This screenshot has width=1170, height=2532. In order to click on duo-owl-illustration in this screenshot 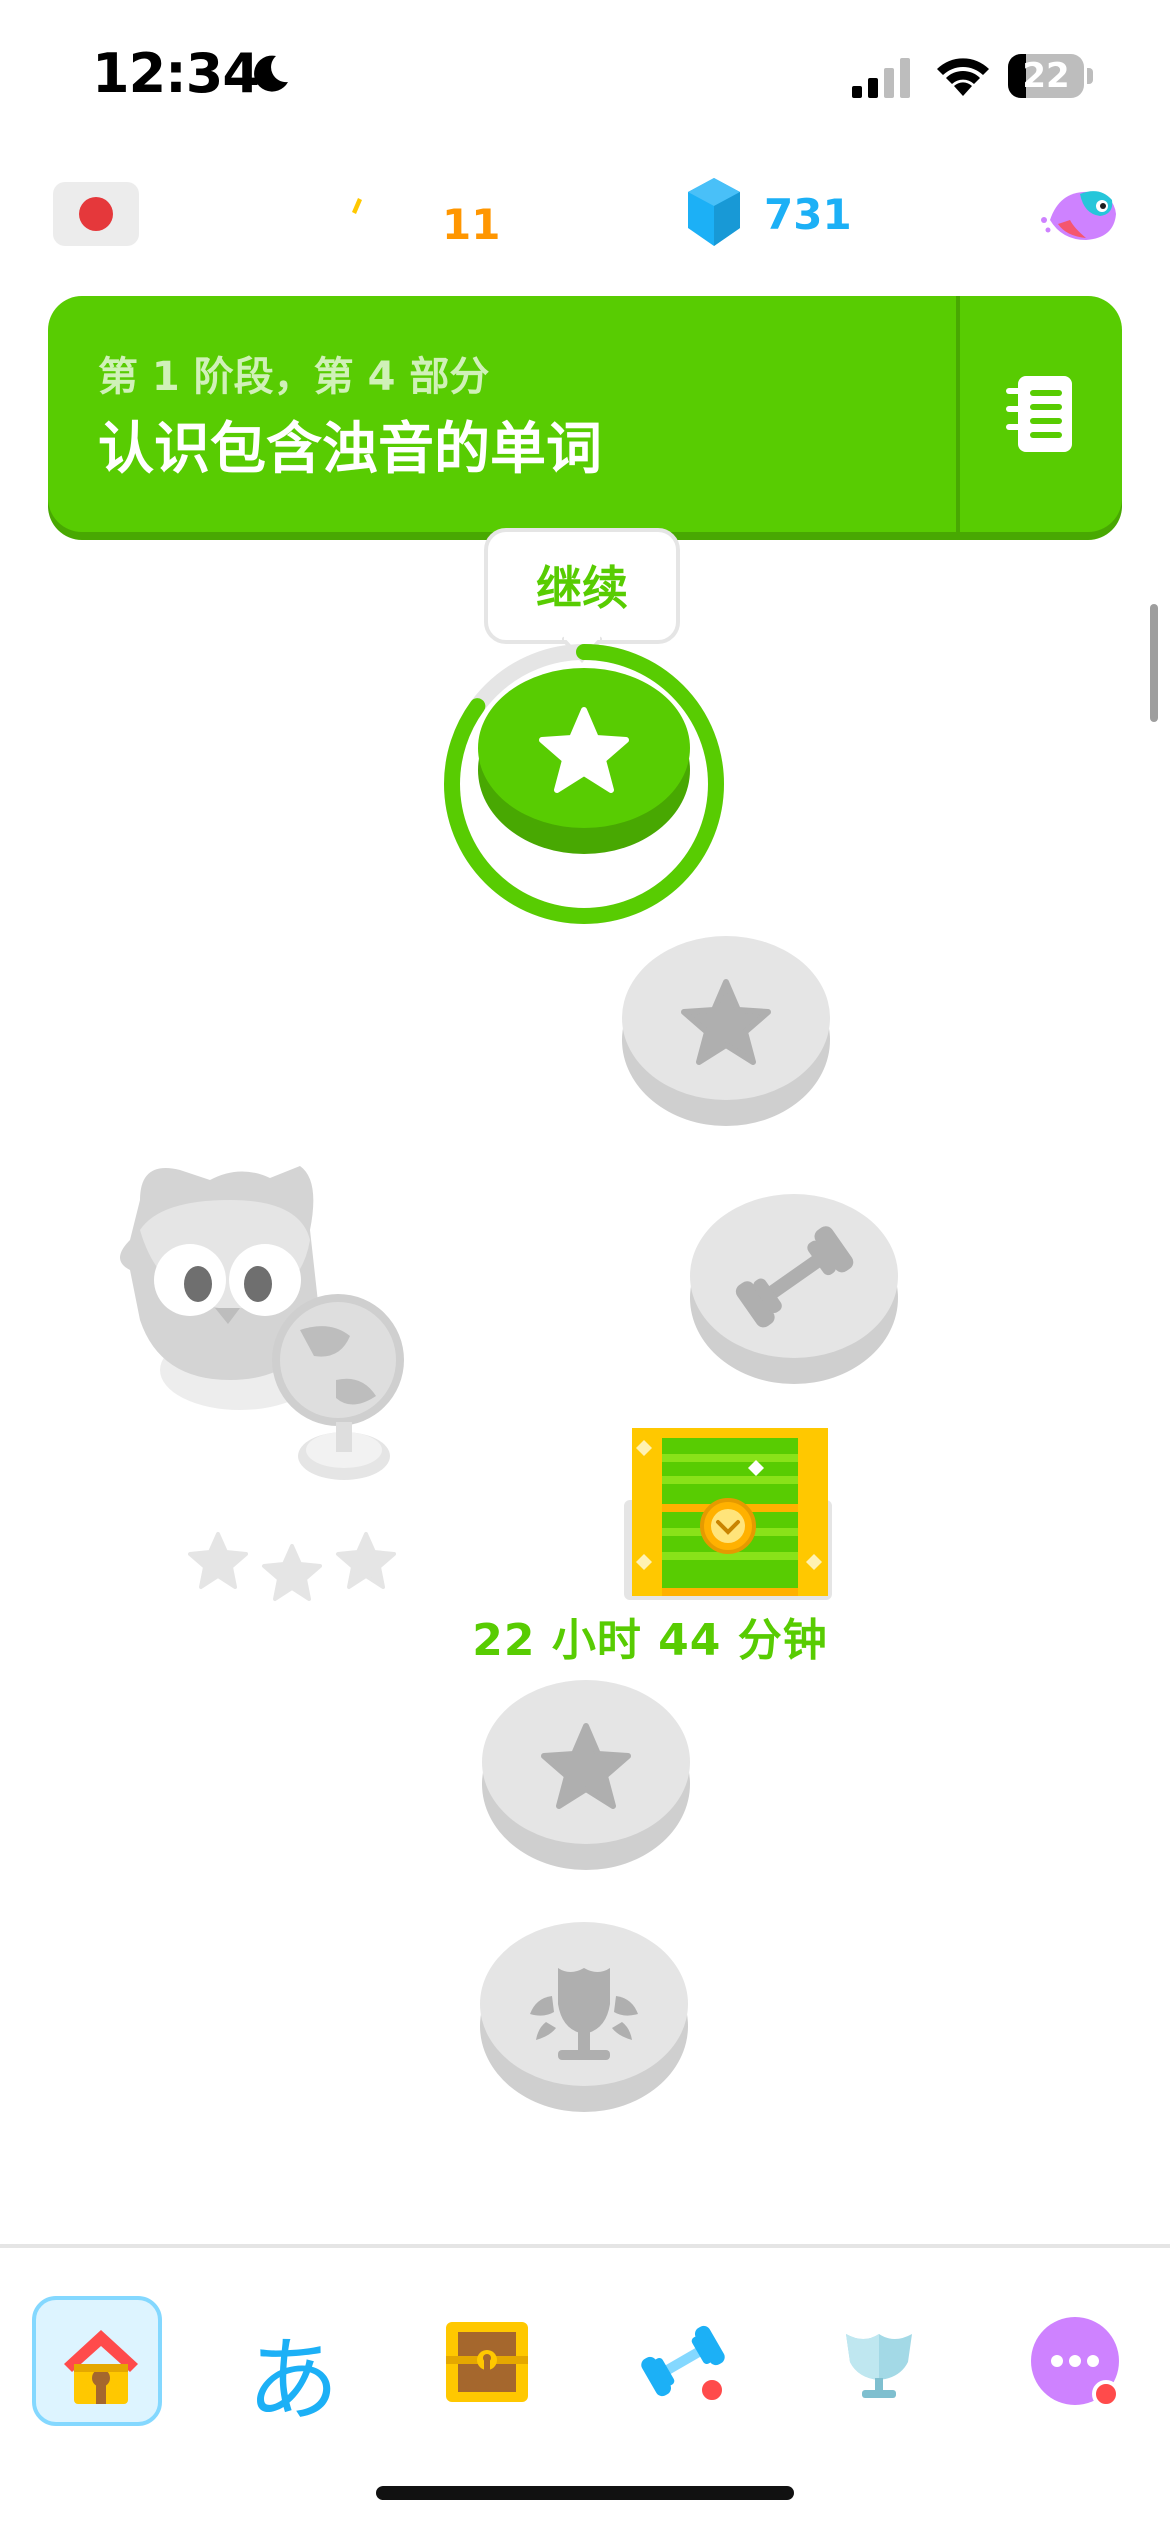, I will do `click(262, 1323)`.